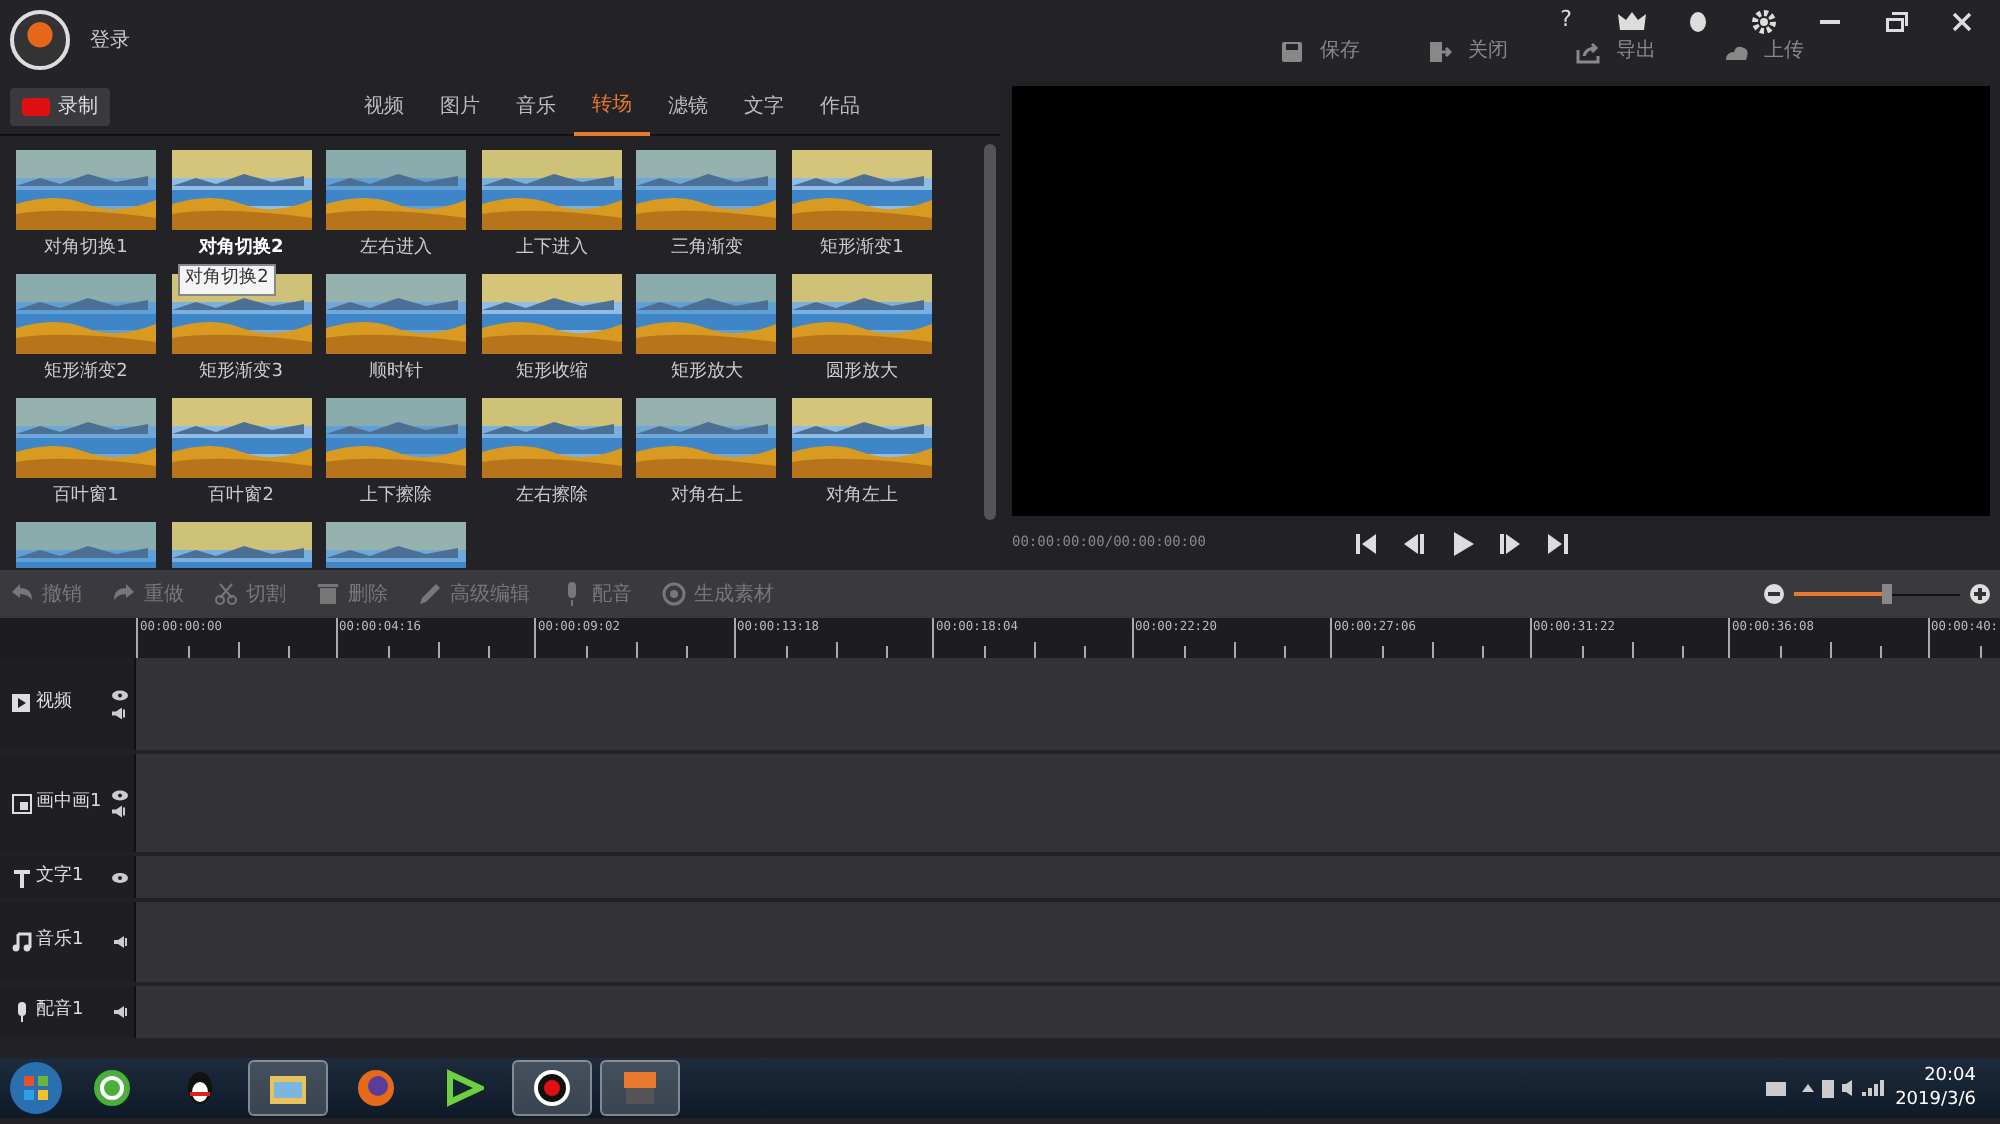 Image resolution: width=2000 pixels, height=1124 pixels. I want to click on transition-label: 对角右上, so click(706, 497).